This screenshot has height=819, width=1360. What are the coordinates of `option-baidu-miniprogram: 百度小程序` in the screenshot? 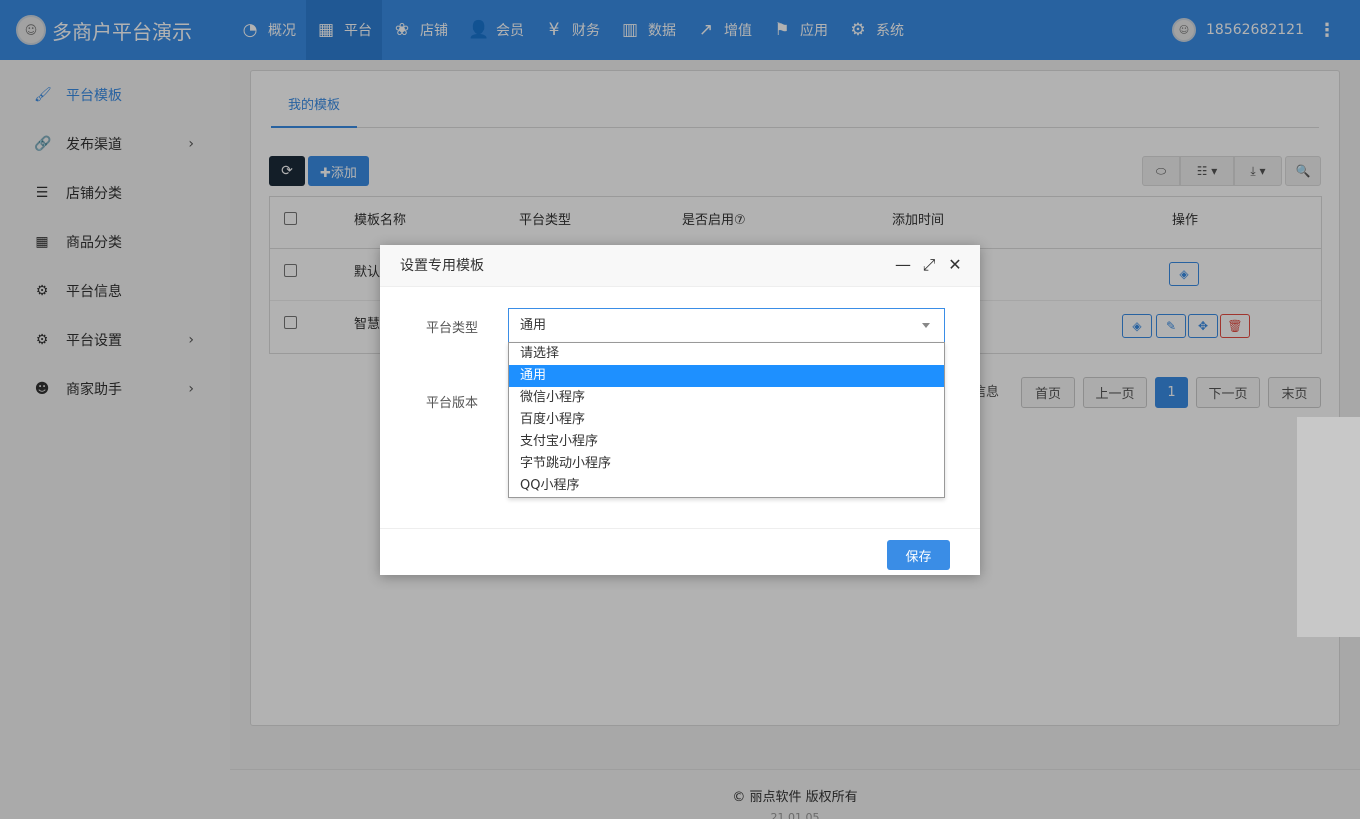 It's located at (726, 420).